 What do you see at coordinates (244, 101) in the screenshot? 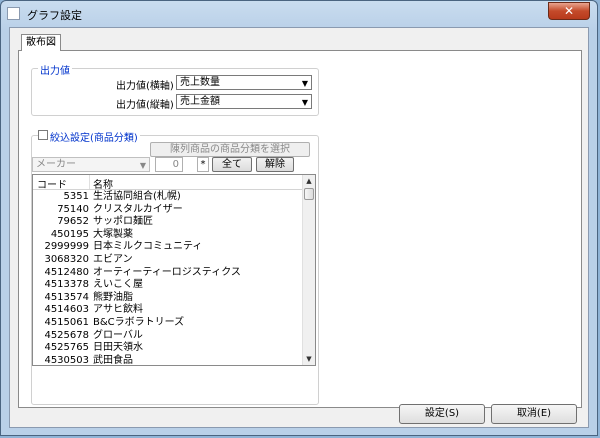
I see `y-axis-combo: 売上金額 ▼` at bounding box center [244, 101].